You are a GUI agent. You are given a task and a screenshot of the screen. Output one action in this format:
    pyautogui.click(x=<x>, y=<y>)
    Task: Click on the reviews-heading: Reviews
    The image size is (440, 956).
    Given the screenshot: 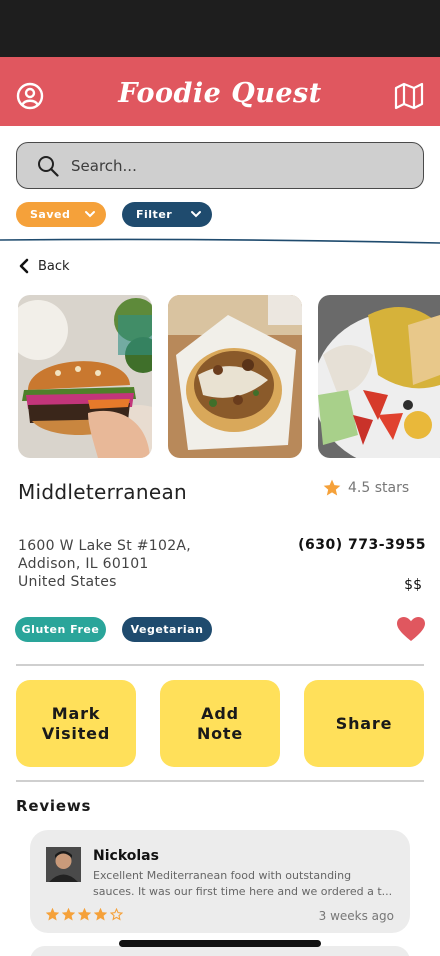 What is the action you would take?
    pyautogui.click(x=54, y=806)
    